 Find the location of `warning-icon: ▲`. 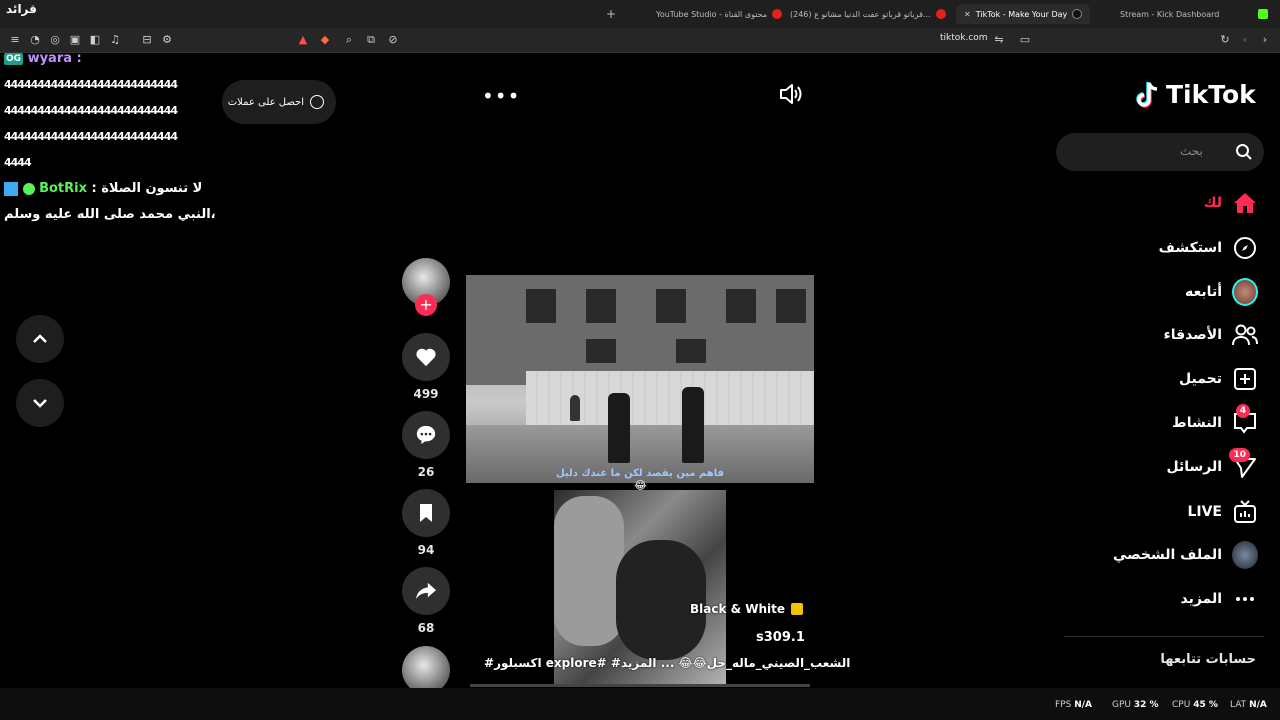

warning-icon: ▲ is located at coordinates (303, 40).